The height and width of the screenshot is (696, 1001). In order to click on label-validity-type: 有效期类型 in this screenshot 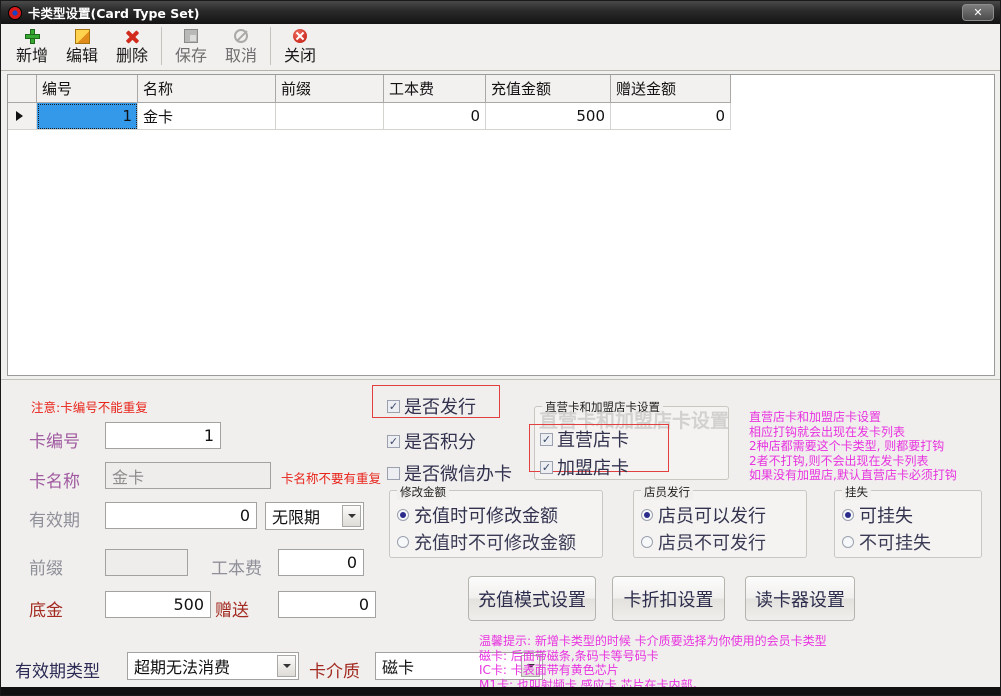, I will do `click(57, 672)`.